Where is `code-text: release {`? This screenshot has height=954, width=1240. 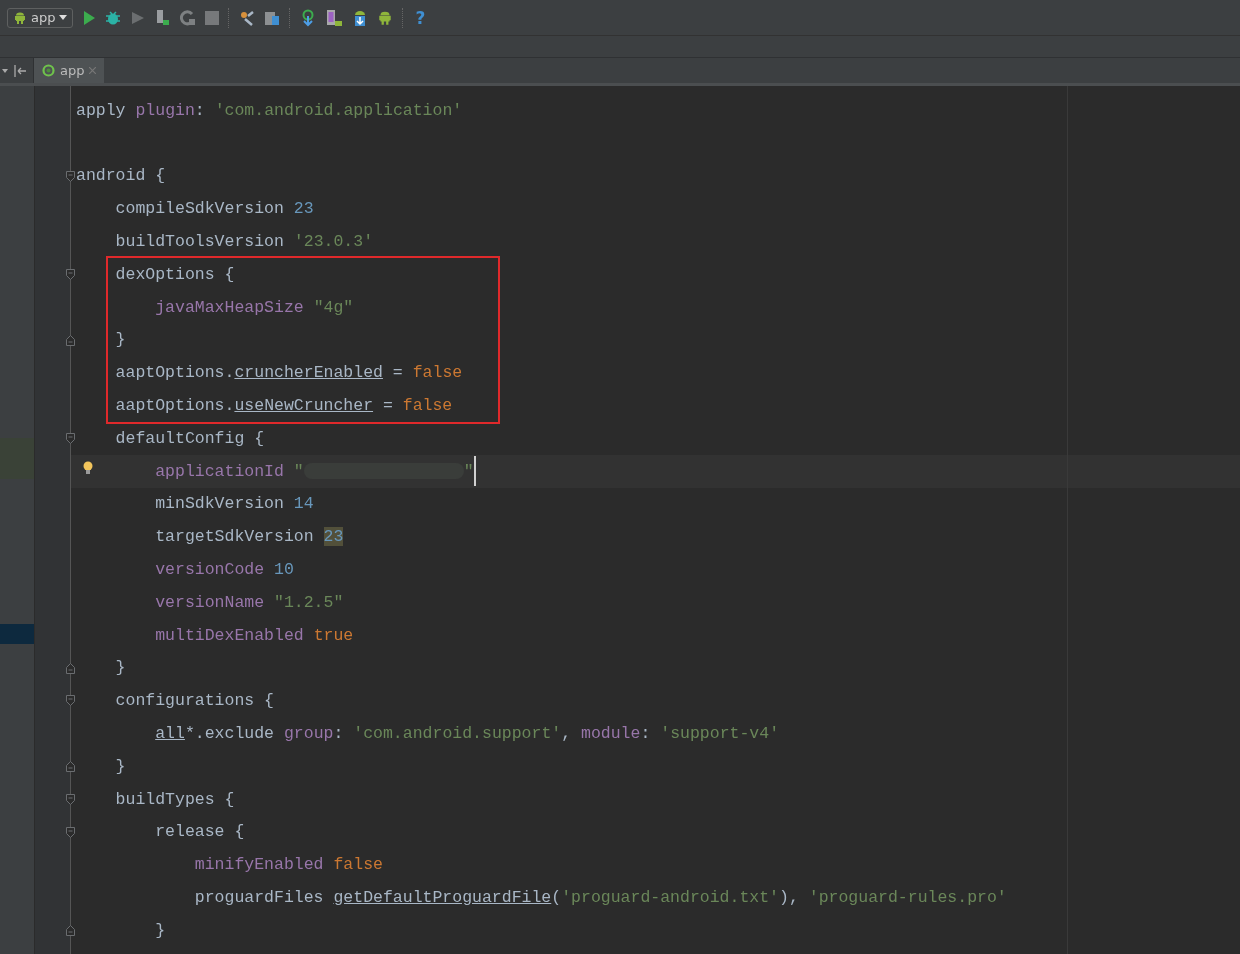 code-text: release { is located at coordinates (200, 832).